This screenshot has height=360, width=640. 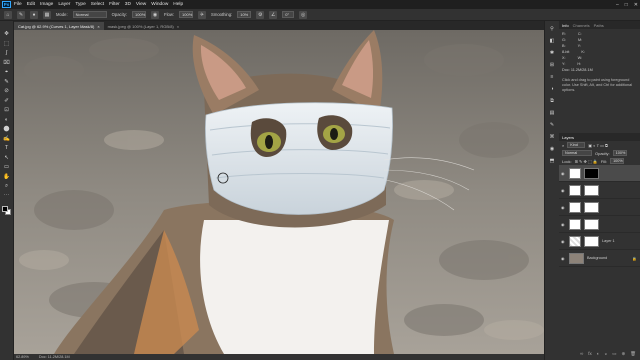 I want to click on close-window-button: ✕, so click(x=636, y=5).